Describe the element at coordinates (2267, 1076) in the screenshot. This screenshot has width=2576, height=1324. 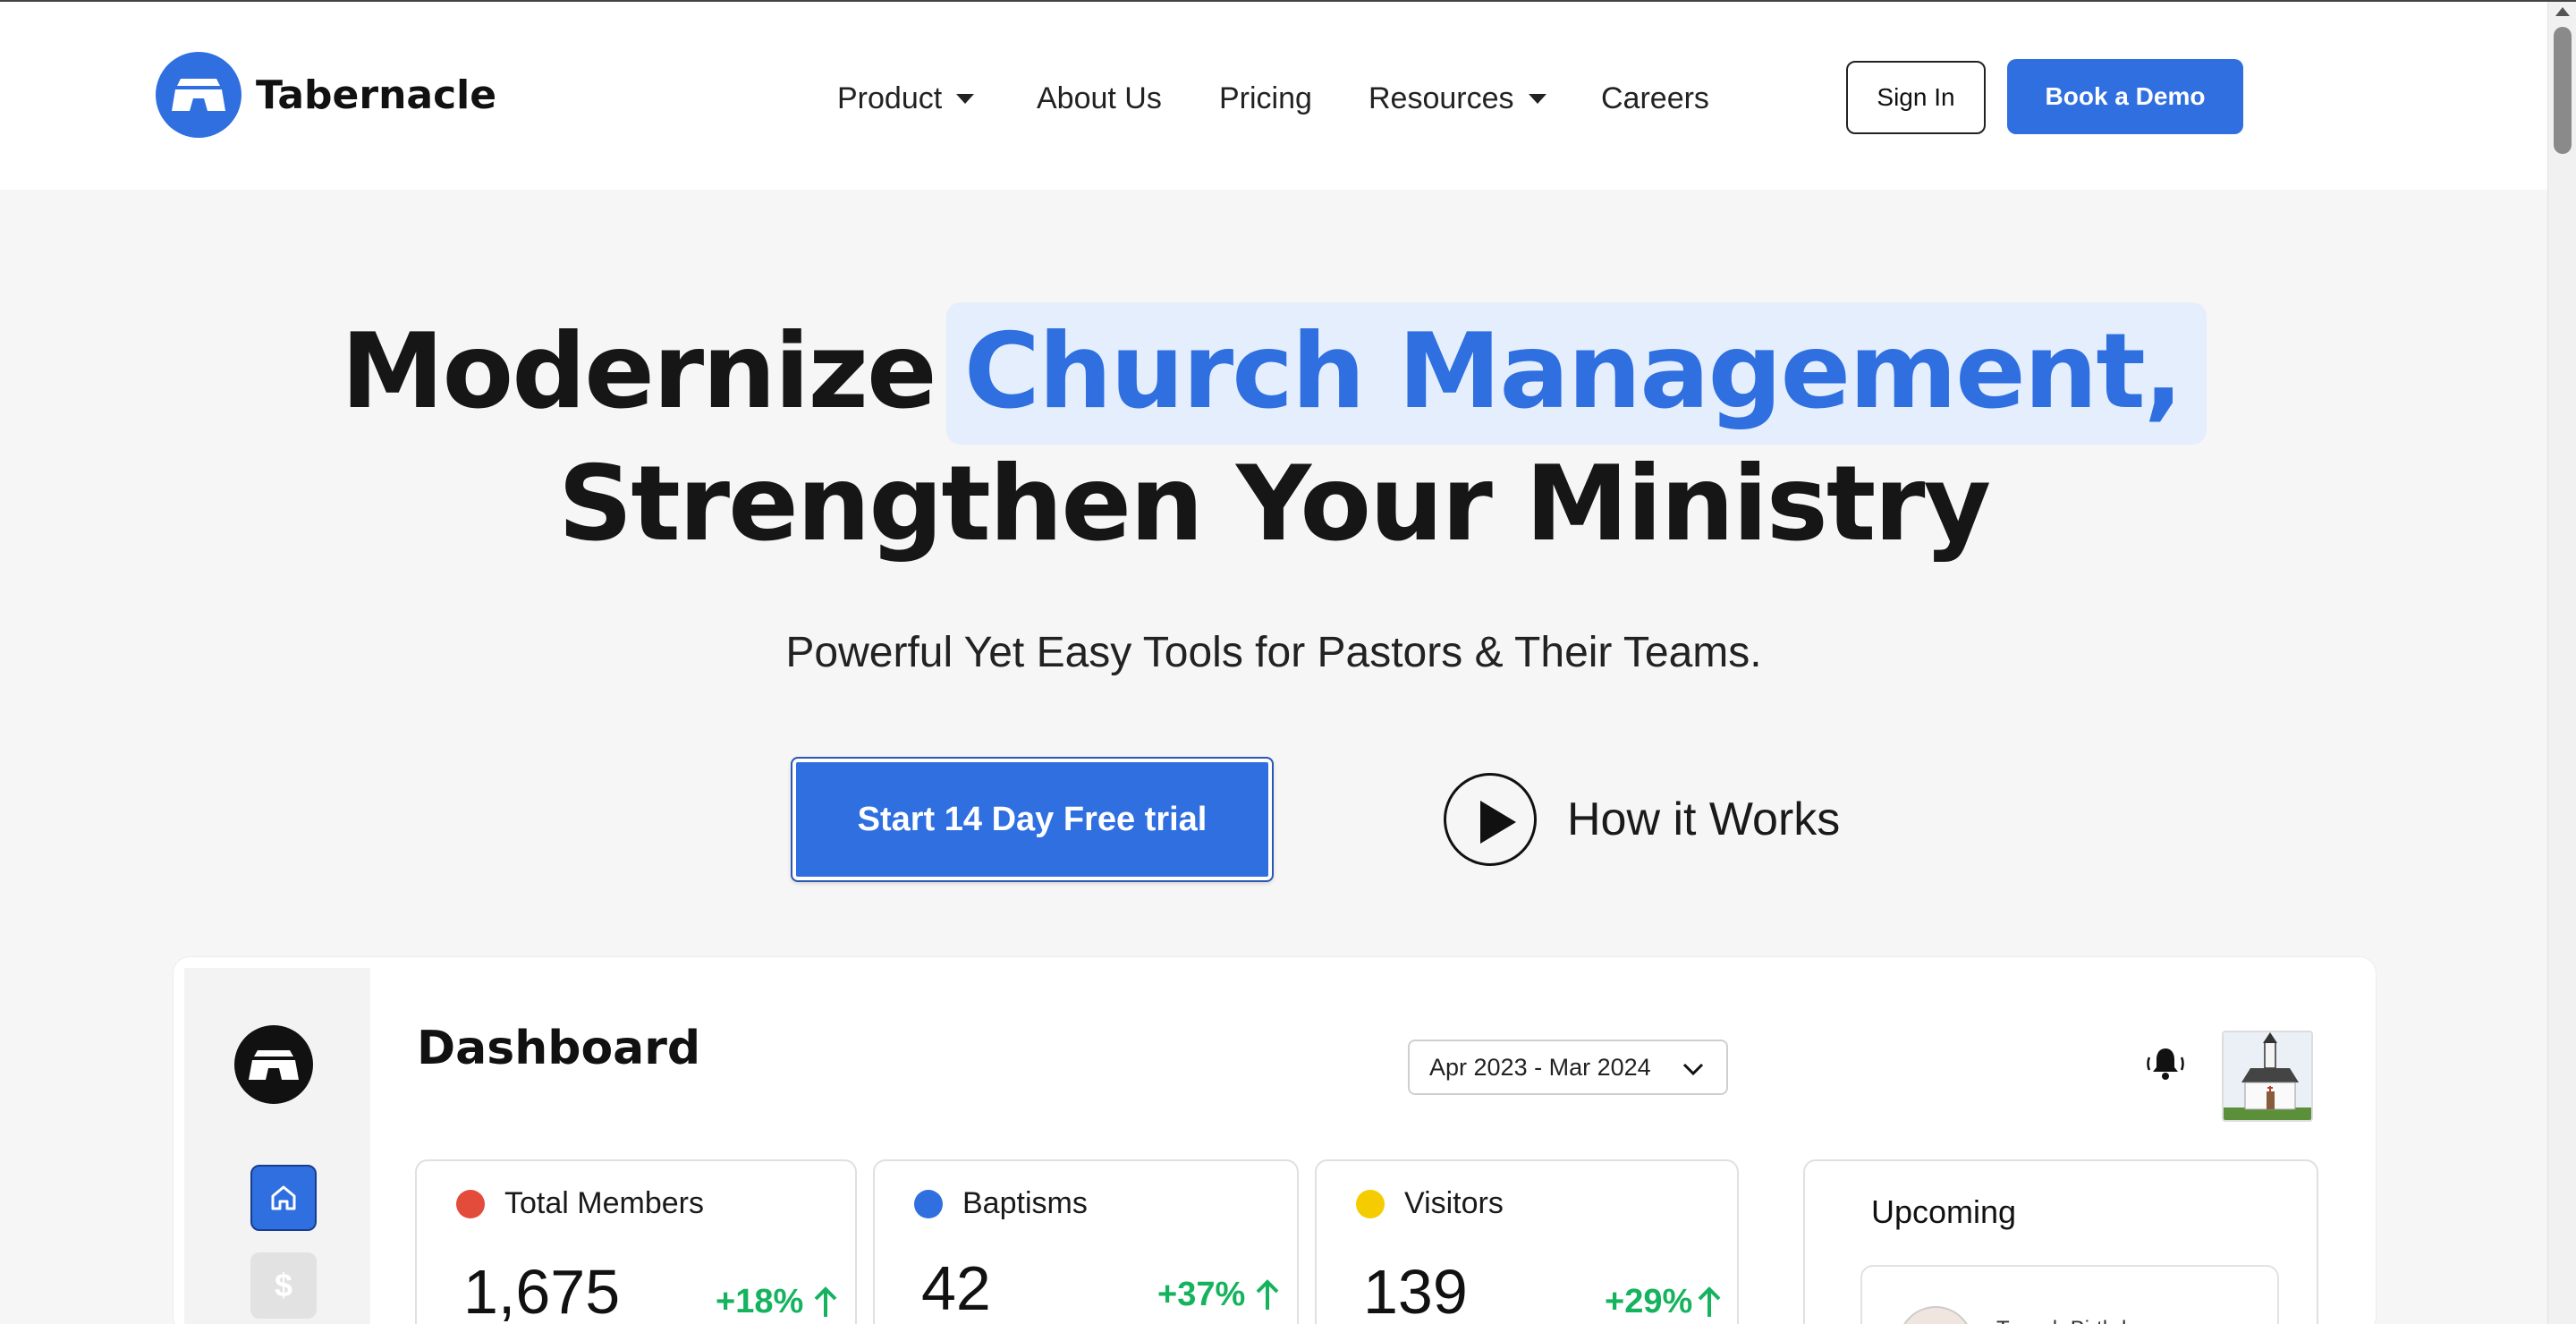
I see `church-avatar` at that location.